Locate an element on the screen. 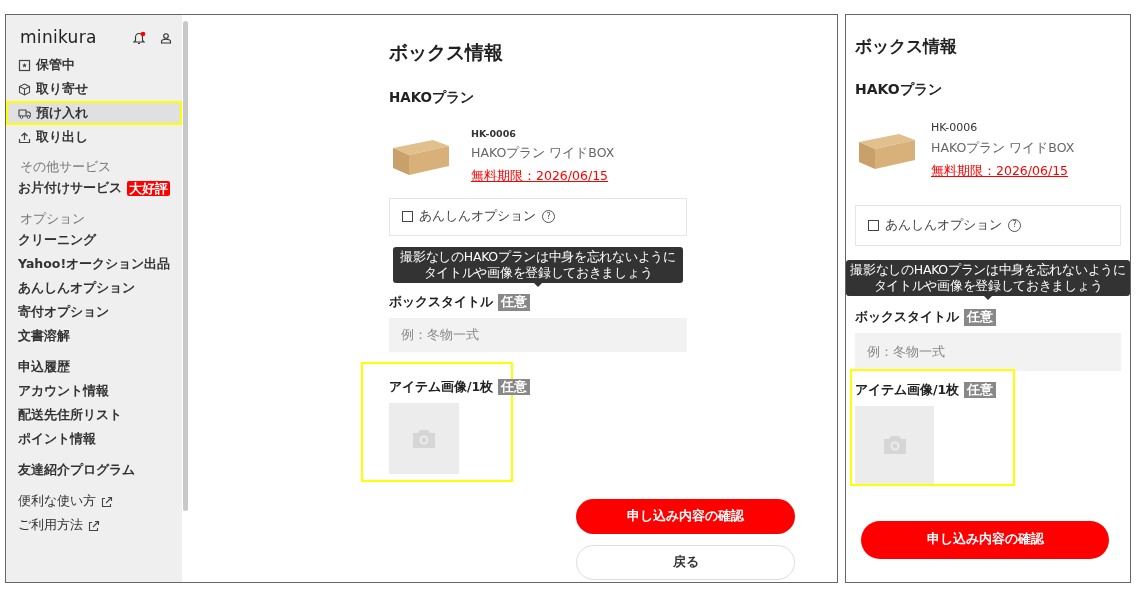 The image size is (1137, 592). logo: minikura is located at coordinates (58, 38).